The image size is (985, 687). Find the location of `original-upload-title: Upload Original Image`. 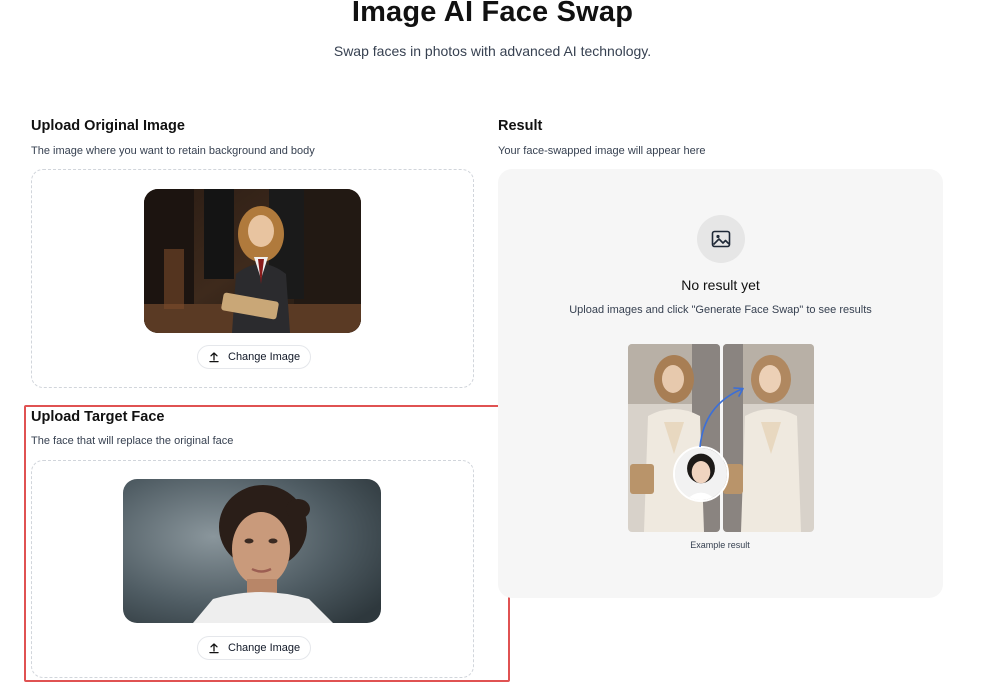

original-upload-title: Upload Original Image is located at coordinates (108, 126).